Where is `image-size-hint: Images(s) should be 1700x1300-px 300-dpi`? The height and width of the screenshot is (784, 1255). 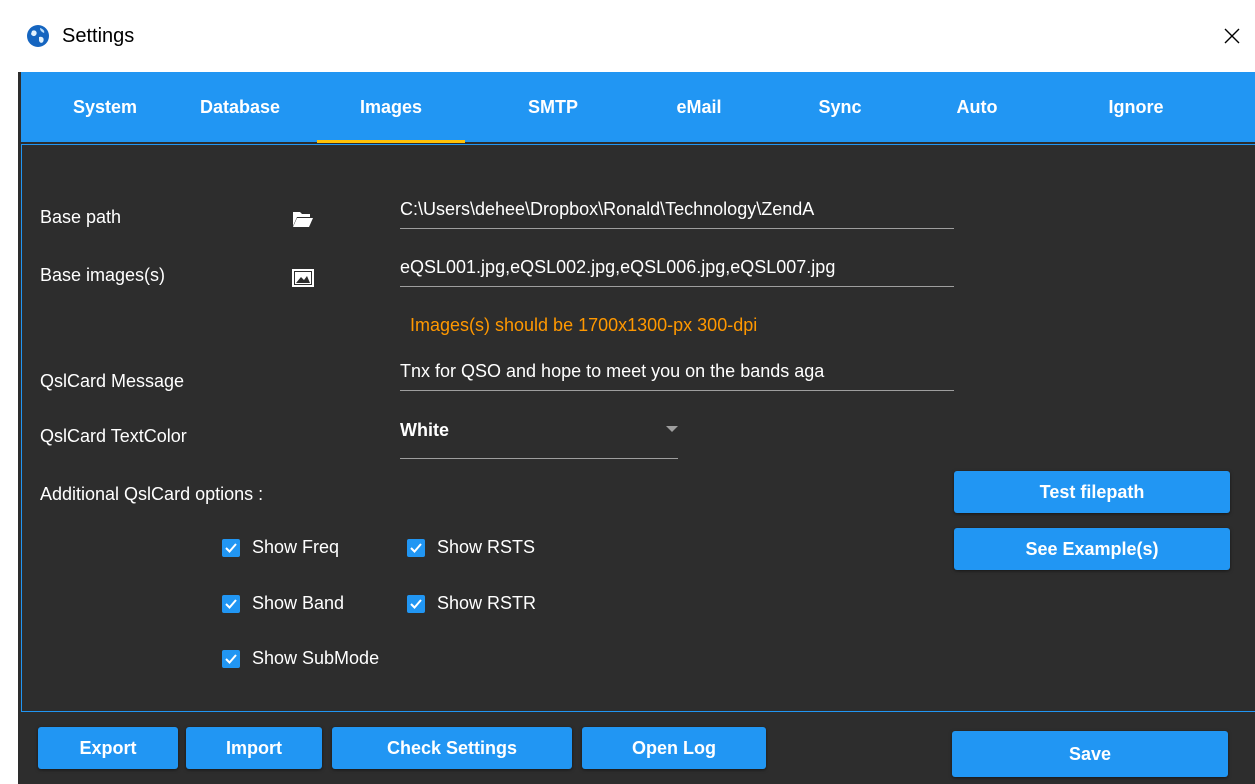
image-size-hint: Images(s) should be 1700x1300-px 300-dpi is located at coordinates (584, 325).